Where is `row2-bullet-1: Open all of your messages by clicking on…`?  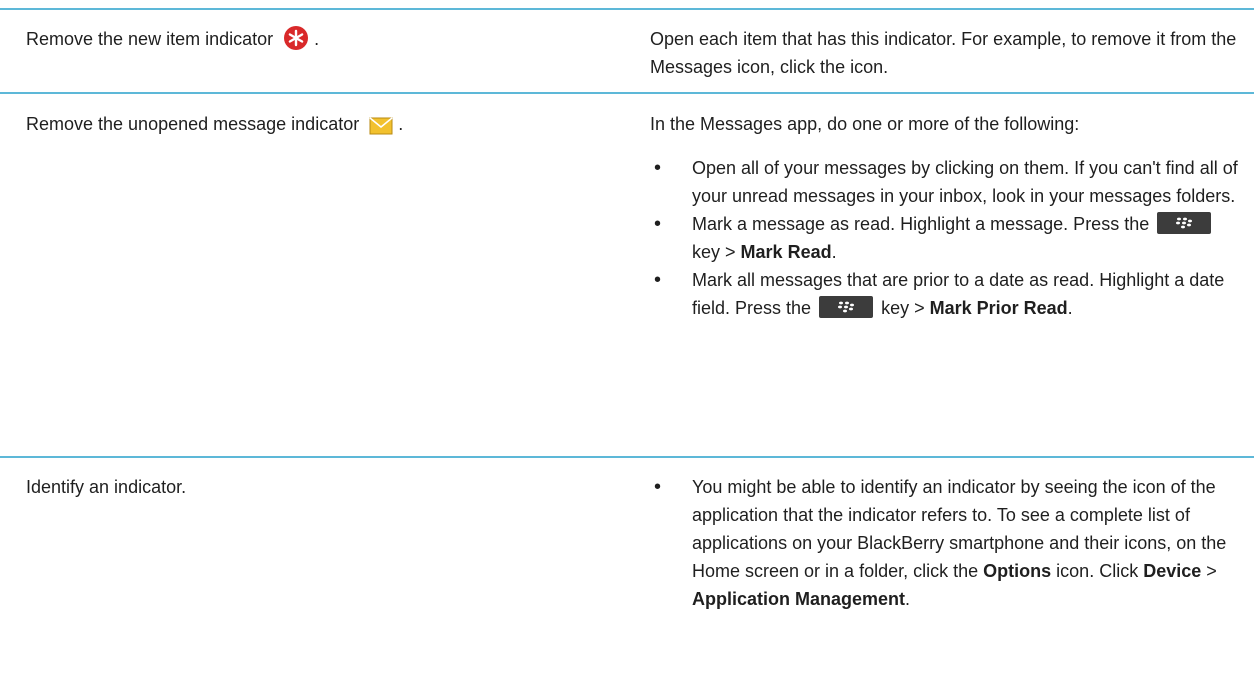
row2-bullet-1: Open all of your messages by clicking on… is located at coordinates (945, 182).